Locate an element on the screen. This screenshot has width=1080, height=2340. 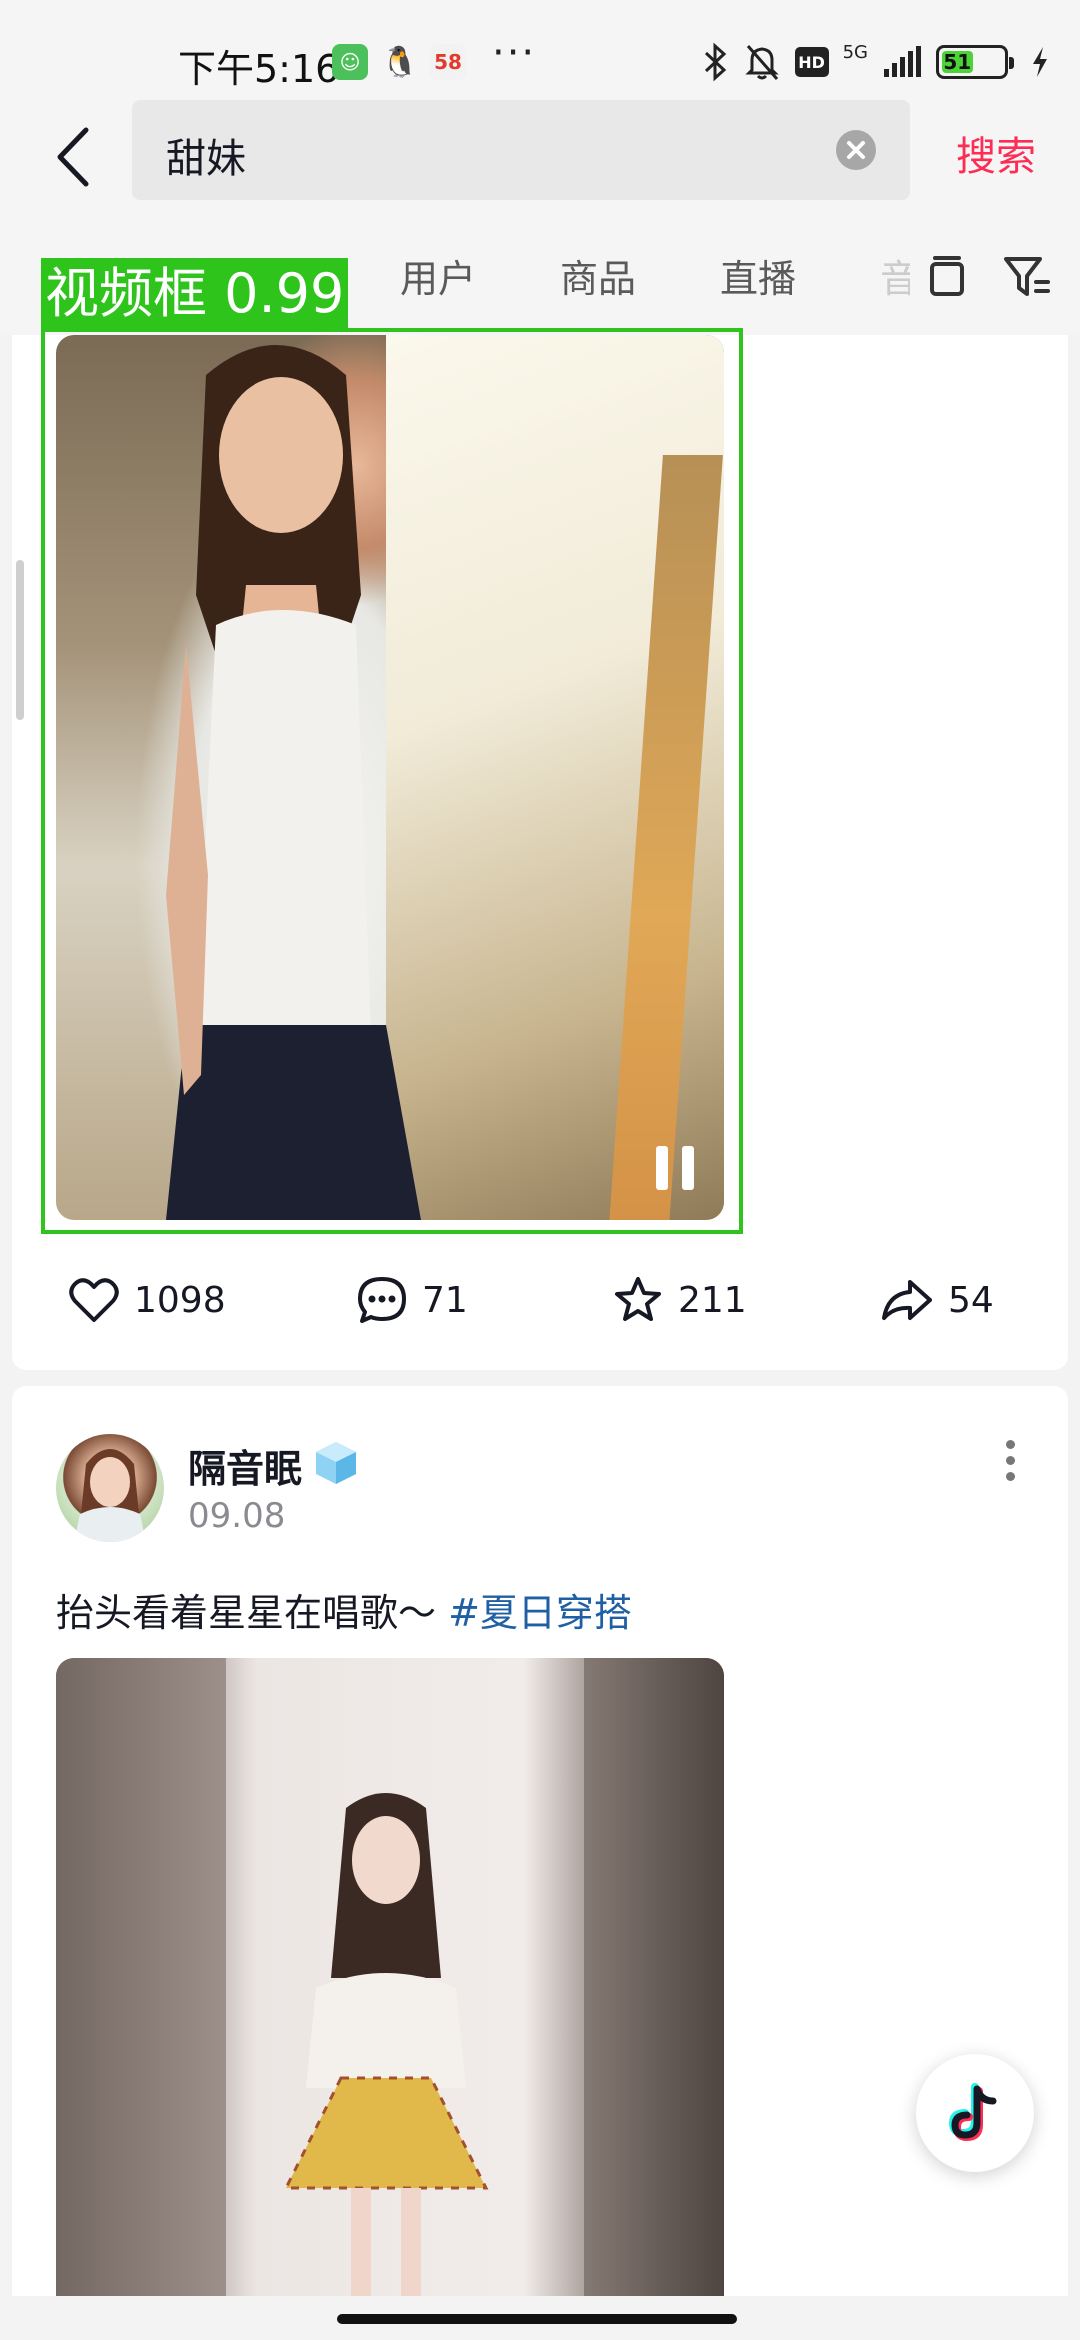
search-query-text: 甜妹 is located at coordinates (206, 155).